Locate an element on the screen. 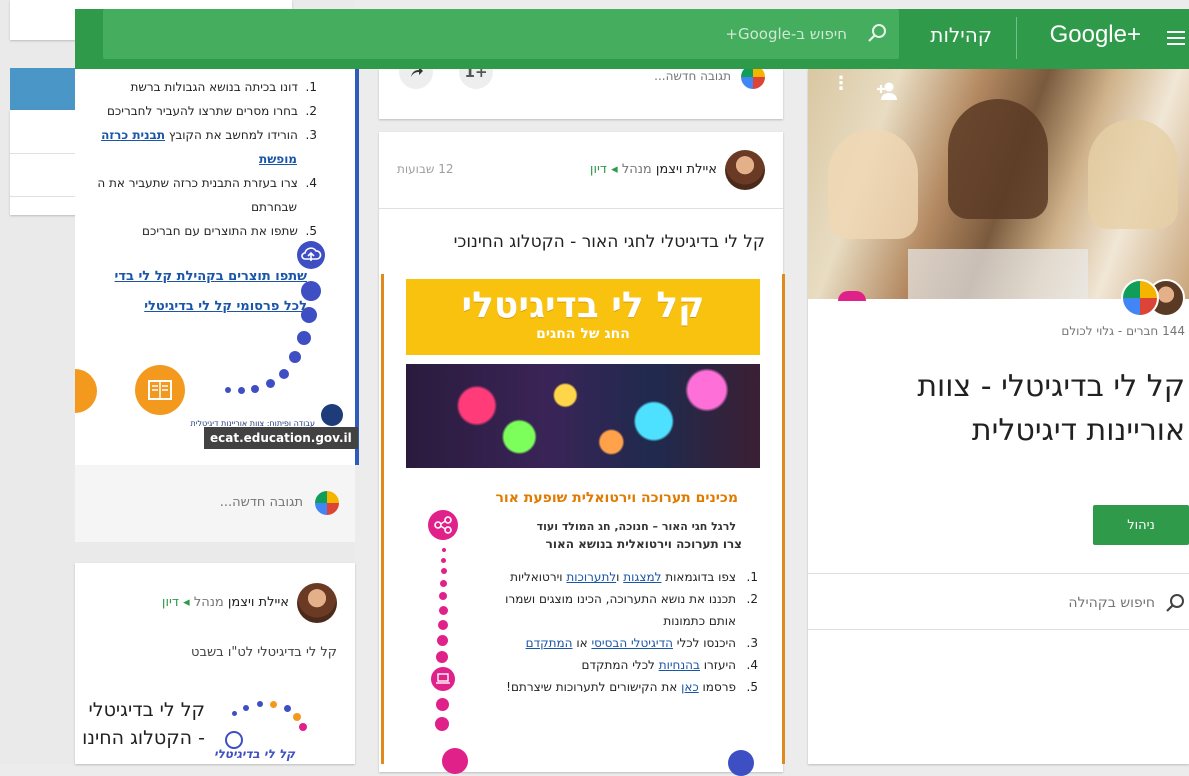  poster-step-2-cont: אותם כתמונות is located at coordinates (699, 621).